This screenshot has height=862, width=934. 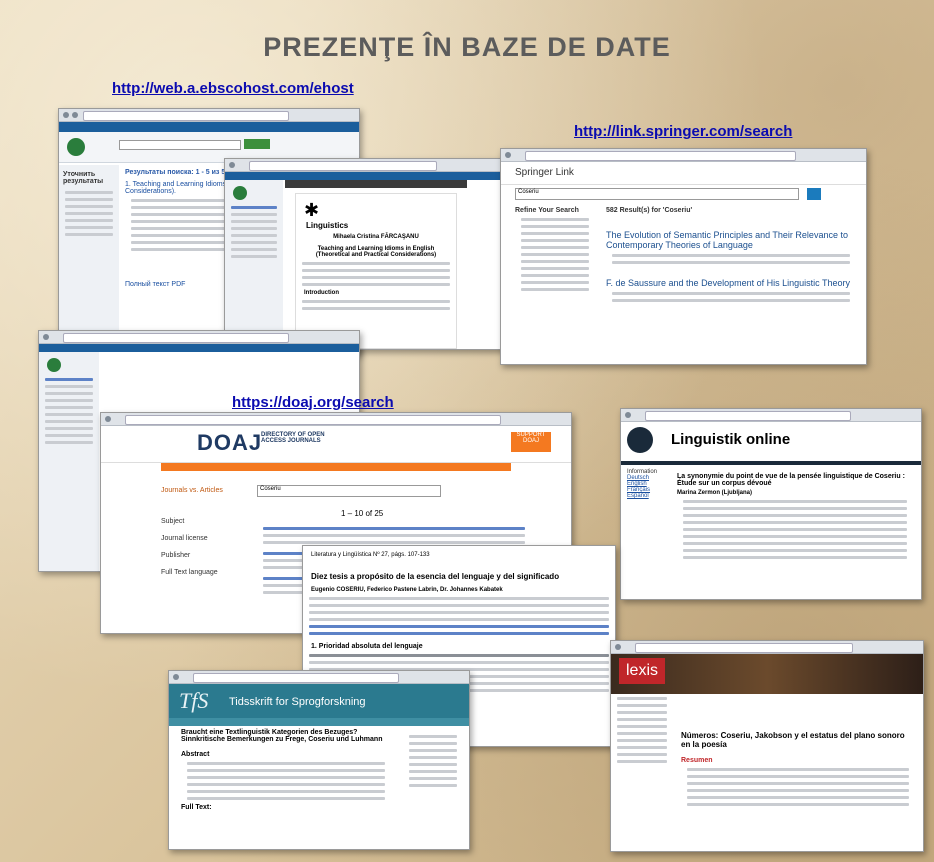 I want to click on facet-publisher: Publisher, so click(x=201, y=555).